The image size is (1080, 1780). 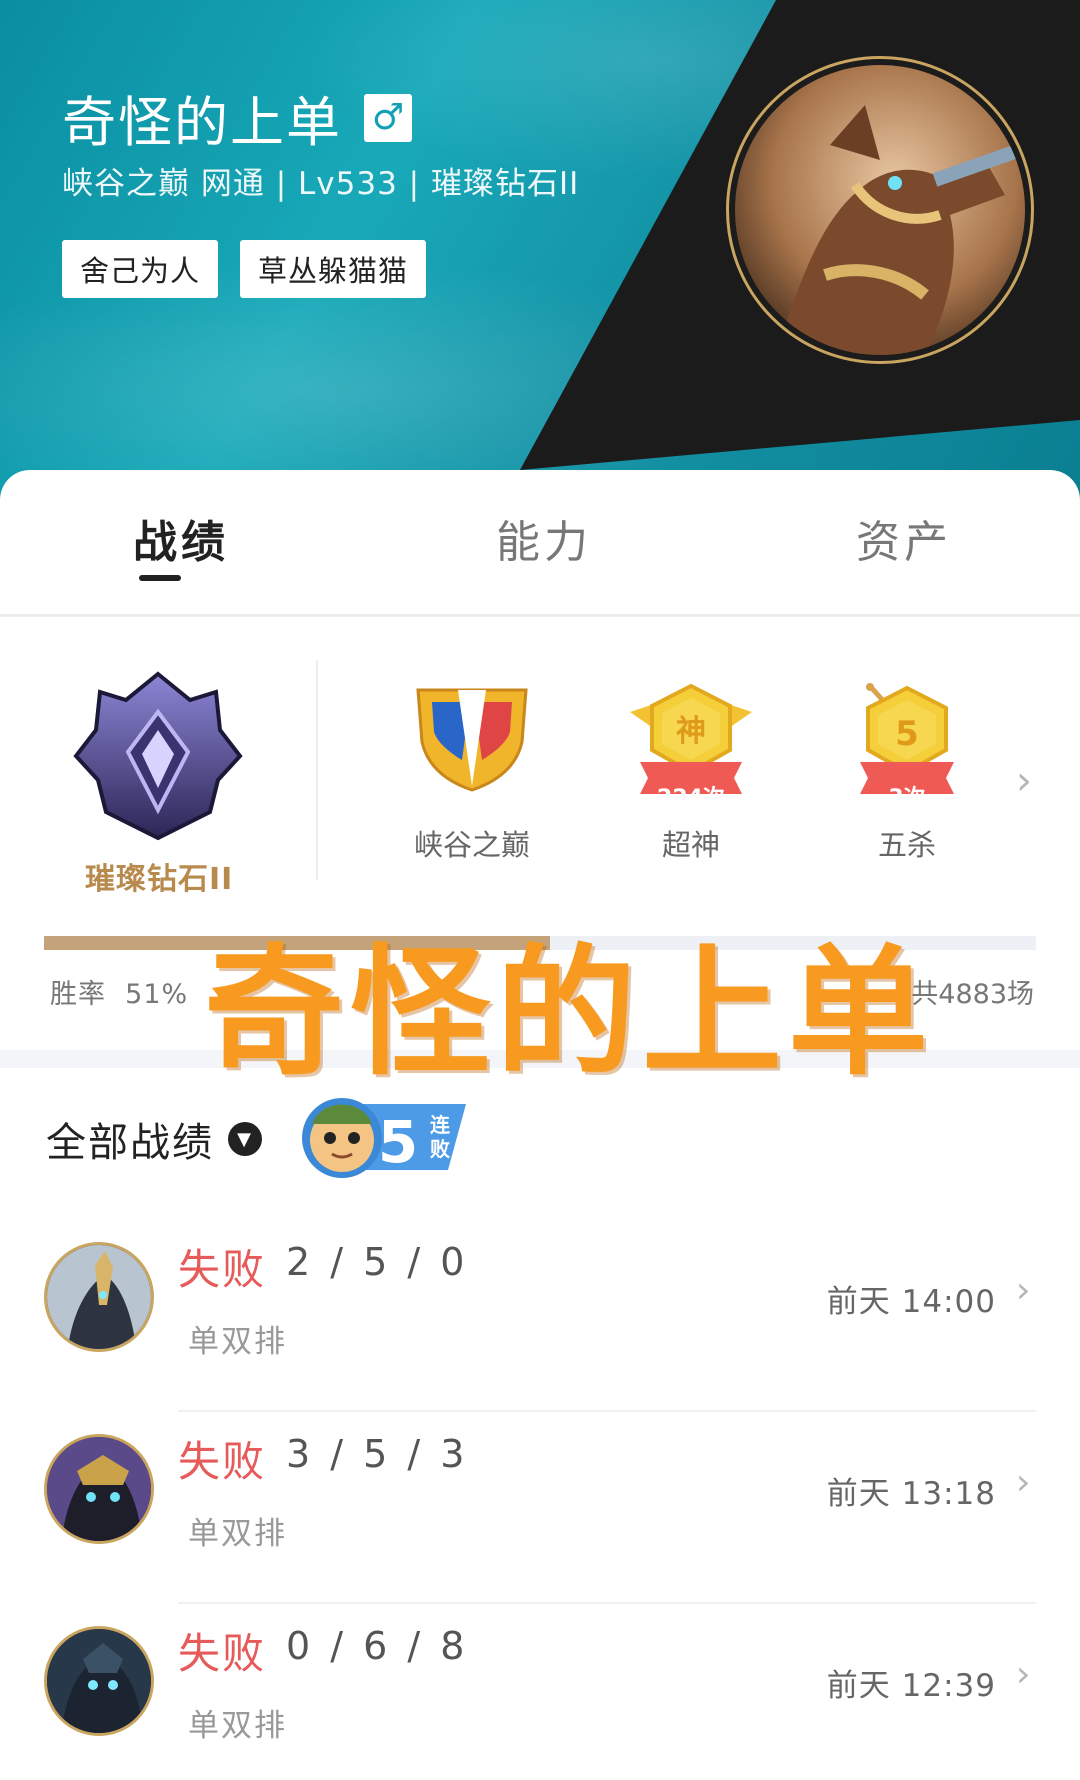 I want to click on badge-label-pentakill: 五杀, so click(x=906, y=845).